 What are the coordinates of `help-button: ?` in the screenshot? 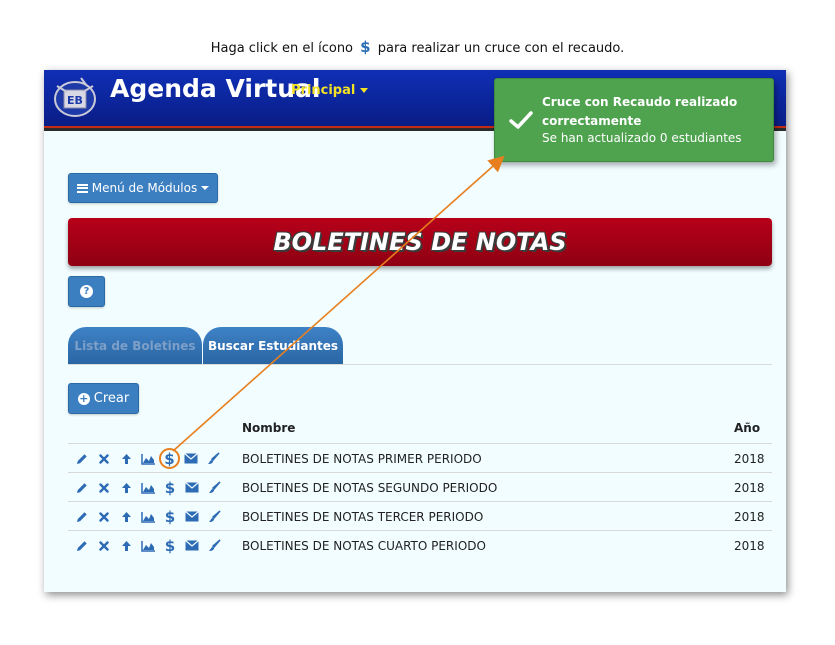 It's located at (86, 291).